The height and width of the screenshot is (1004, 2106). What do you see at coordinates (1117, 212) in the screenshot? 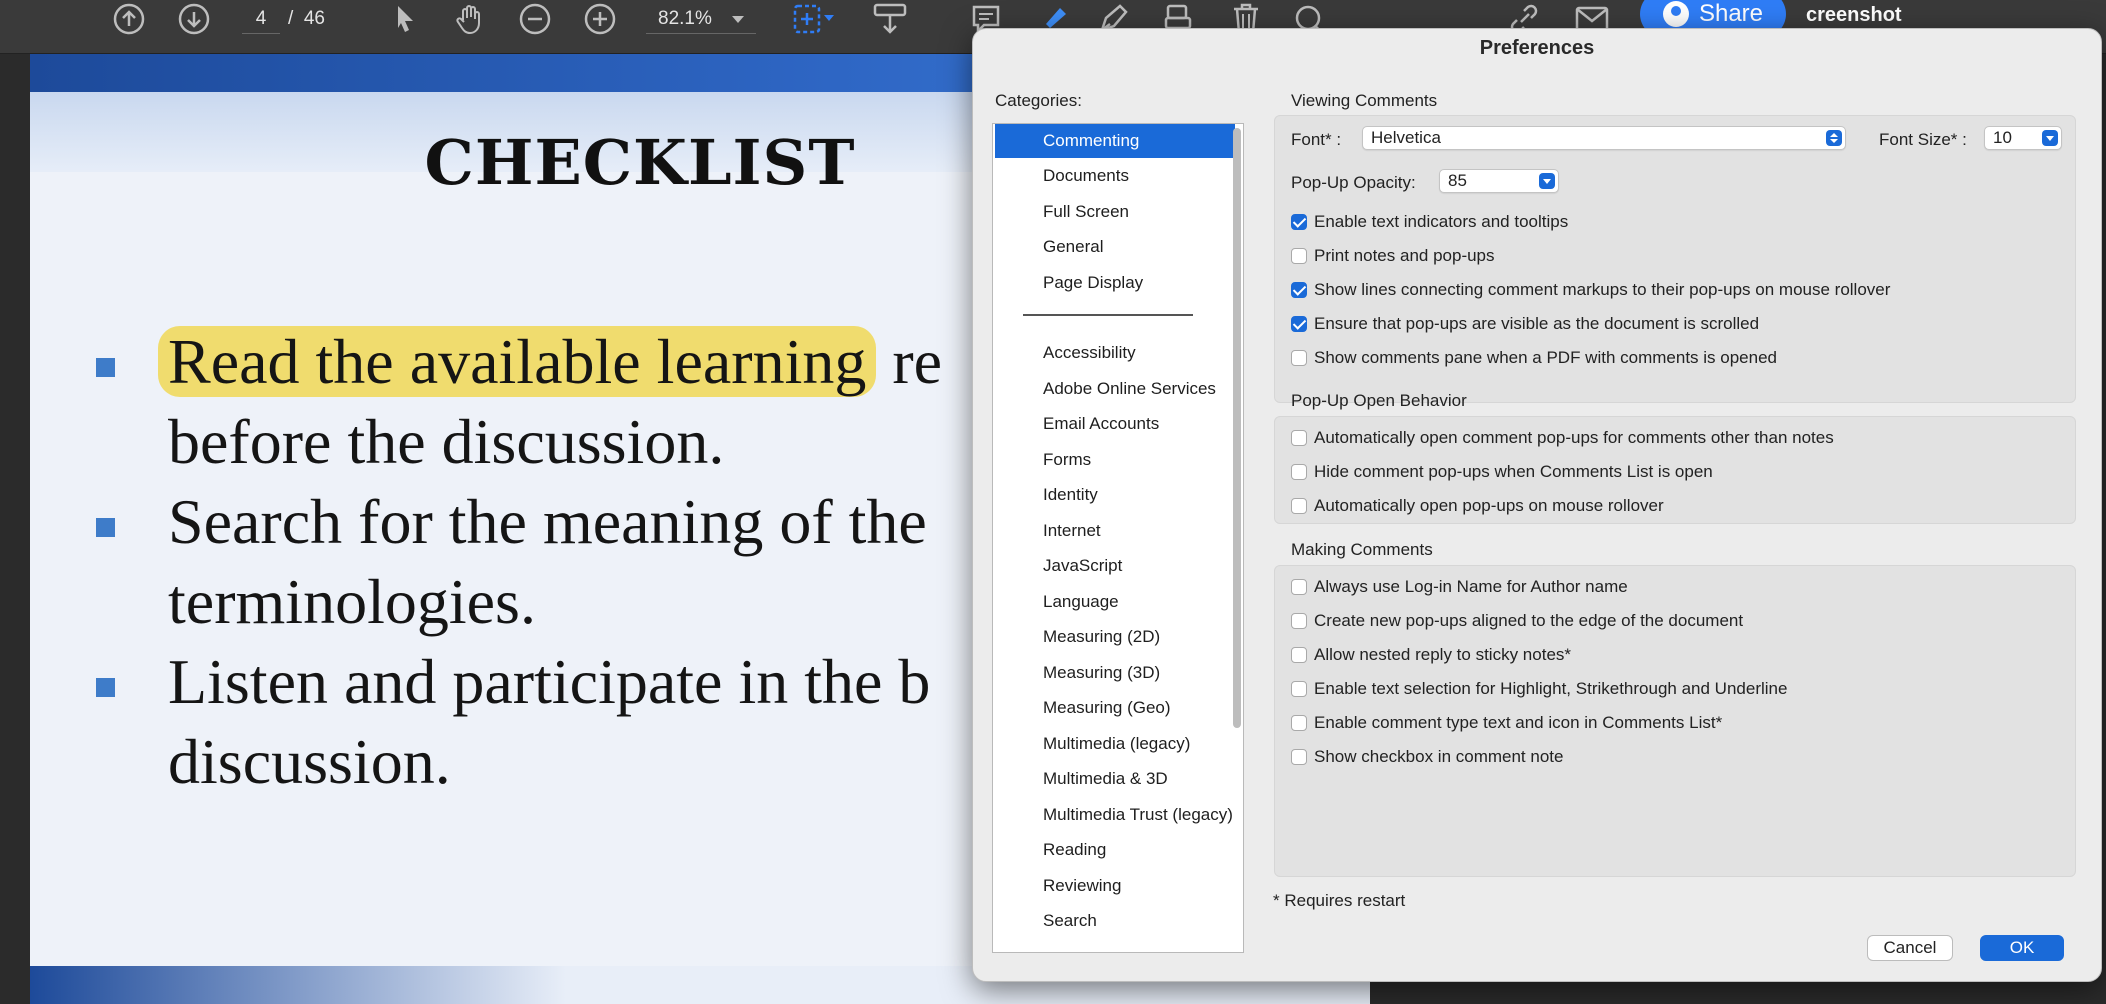
I see `category-item-full-screen: Full Screen` at bounding box center [1117, 212].